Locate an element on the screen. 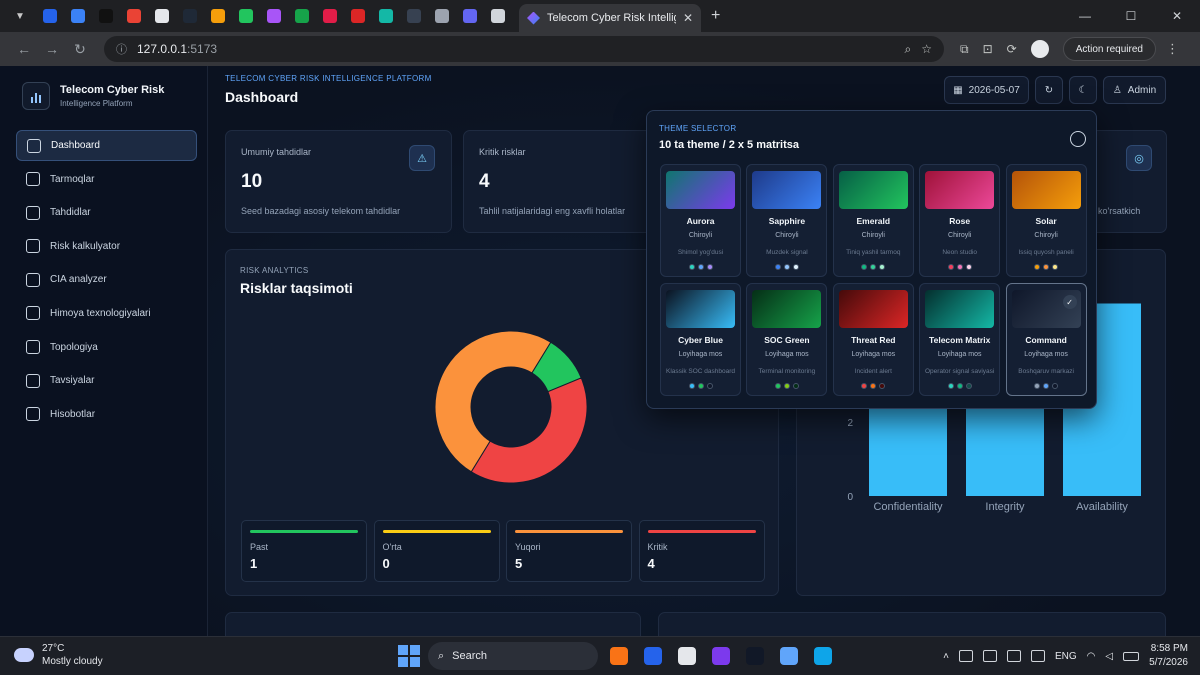  clock: 8:58 PM 5/7/2026 is located at coordinates (1168, 656).